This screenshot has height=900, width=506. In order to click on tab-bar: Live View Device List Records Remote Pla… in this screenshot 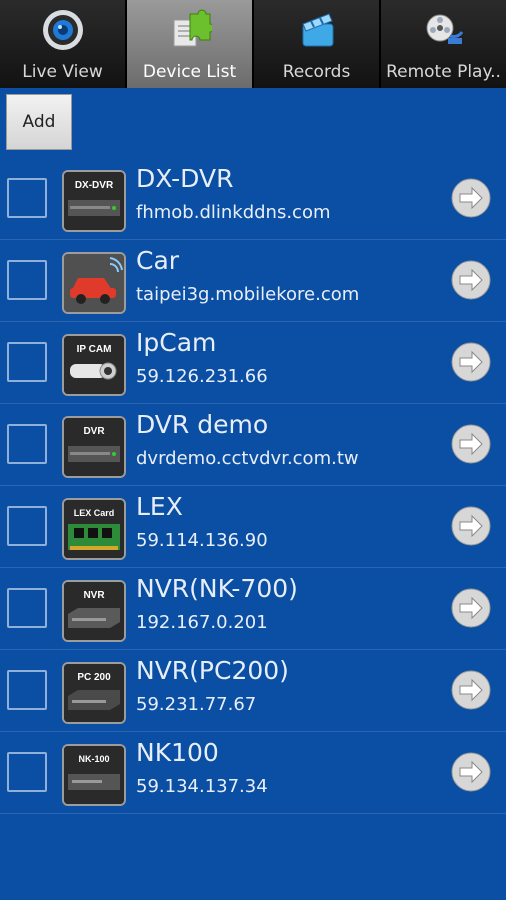, I will do `click(253, 44)`.